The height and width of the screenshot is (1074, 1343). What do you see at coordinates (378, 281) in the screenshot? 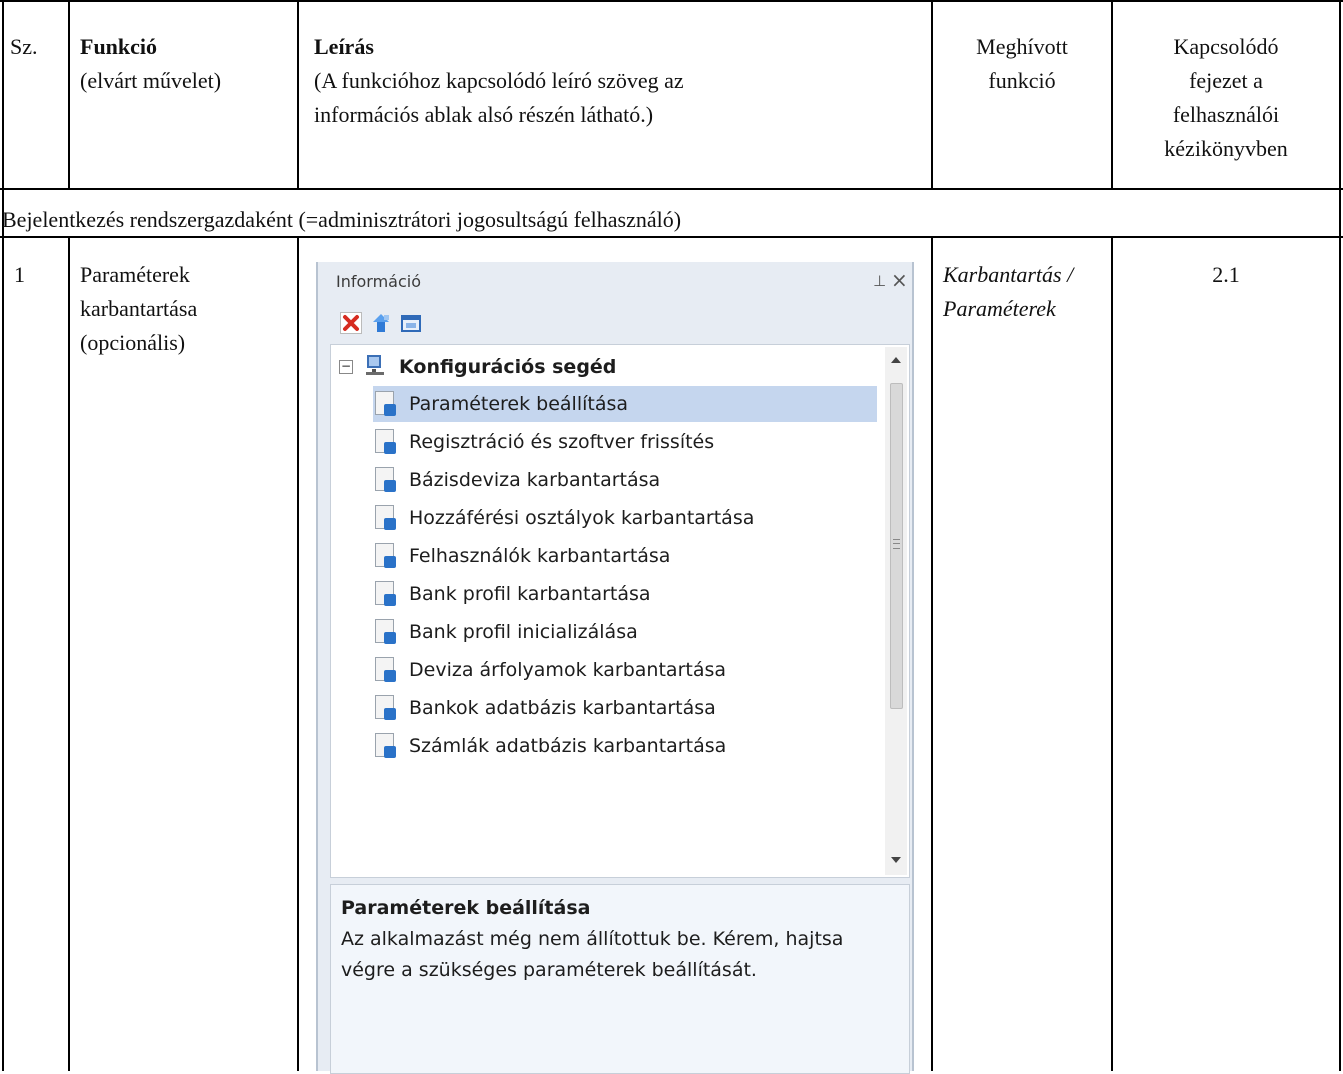
I see `info-panel-title: Információ` at bounding box center [378, 281].